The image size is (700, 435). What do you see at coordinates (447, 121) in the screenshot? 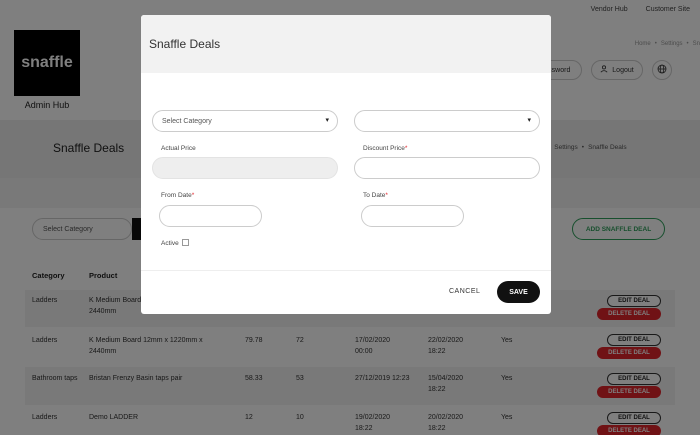
I see `product-select: ▾` at bounding box center [447, 121].